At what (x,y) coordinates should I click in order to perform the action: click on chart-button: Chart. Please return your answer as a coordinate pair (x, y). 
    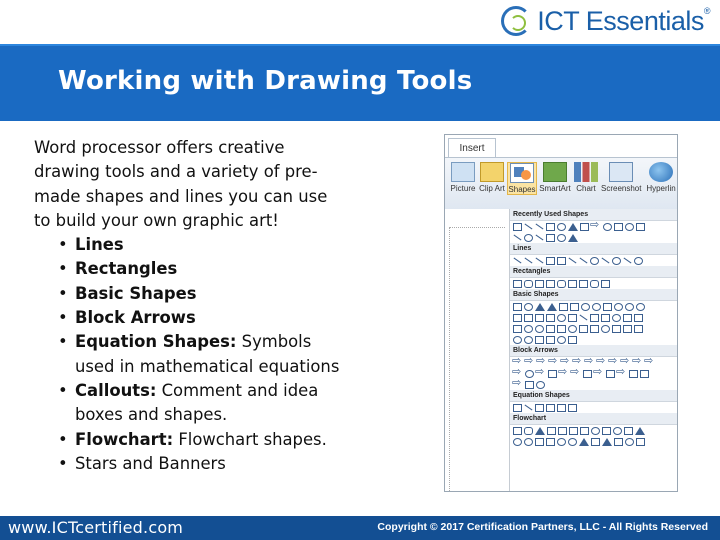
    Looking at the image, I should click on (586, 177).